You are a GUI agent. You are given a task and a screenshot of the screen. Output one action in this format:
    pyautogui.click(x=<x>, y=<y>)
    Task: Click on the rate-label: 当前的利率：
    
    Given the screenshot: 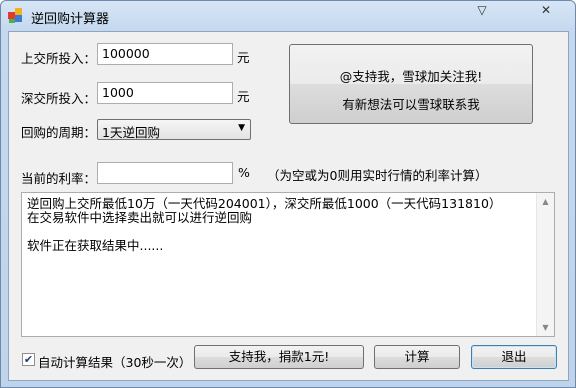 What is the action you would take?
    pyautogui.click(x=59, y=178)
    